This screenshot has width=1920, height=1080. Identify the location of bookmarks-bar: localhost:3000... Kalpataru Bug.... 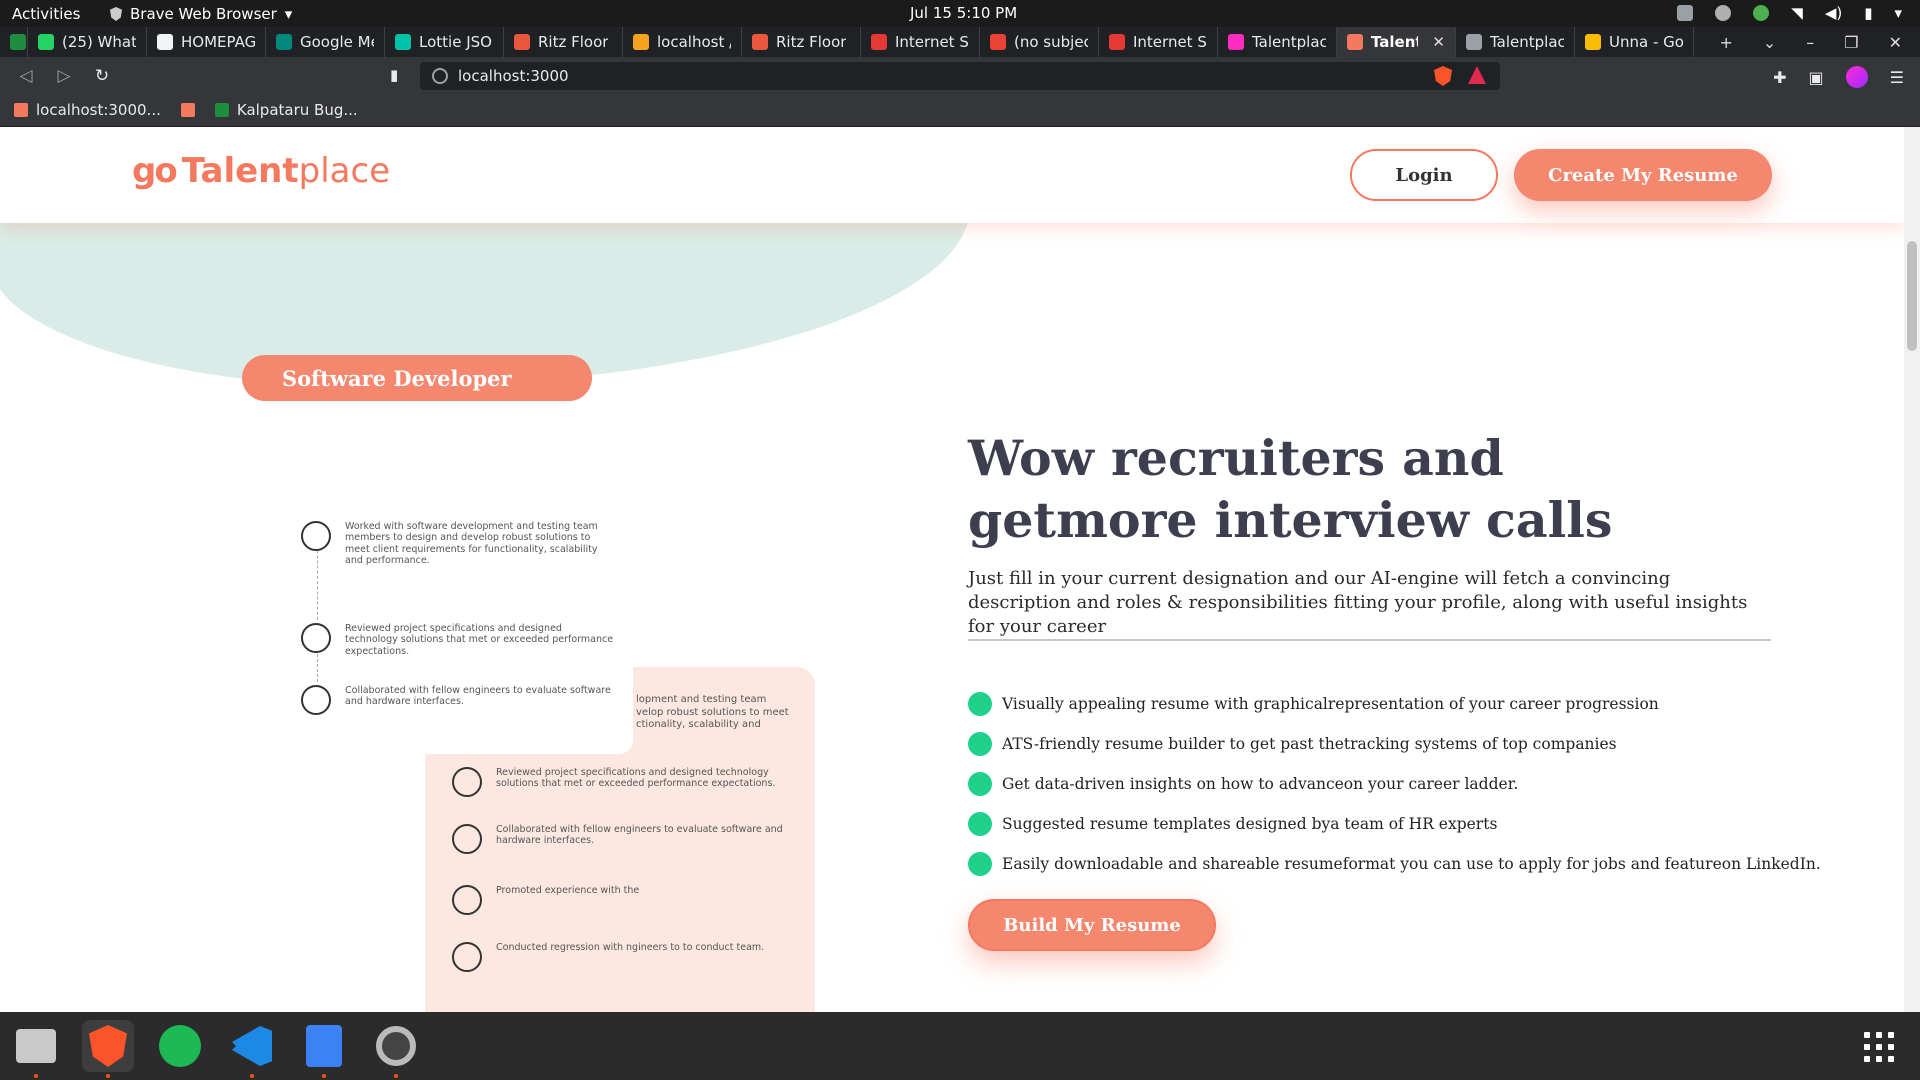
(960, 110).